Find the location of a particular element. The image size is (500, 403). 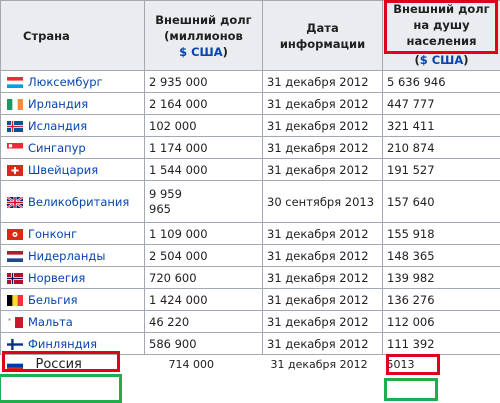

netherlands-flag-icon is located at coordinates (15, 256).